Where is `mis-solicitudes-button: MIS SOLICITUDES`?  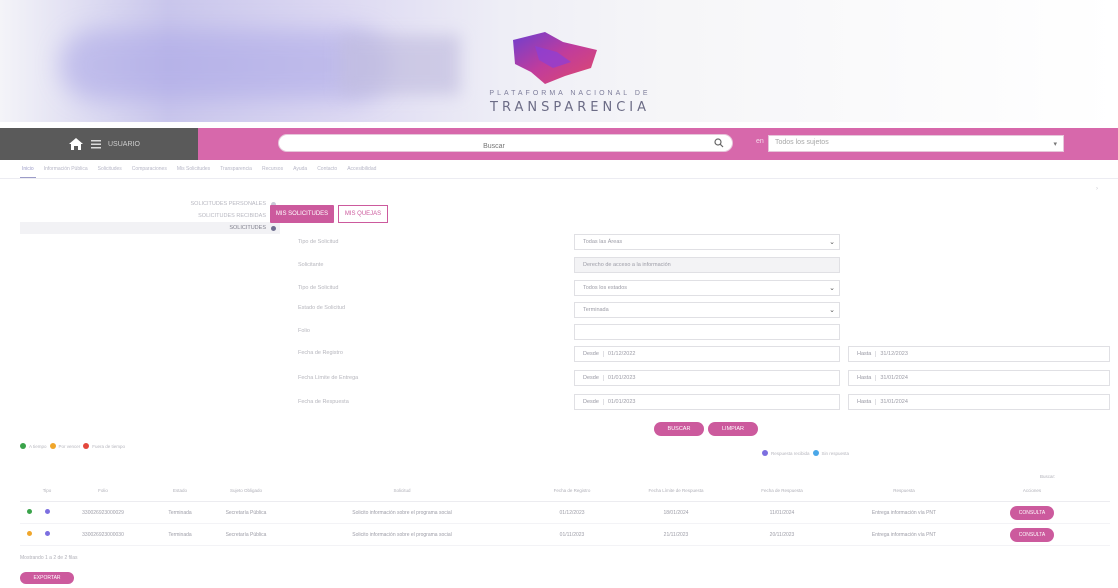
mis-solicitudes-button: MIS SOLICITUDES is located at coordinates (302, 214).